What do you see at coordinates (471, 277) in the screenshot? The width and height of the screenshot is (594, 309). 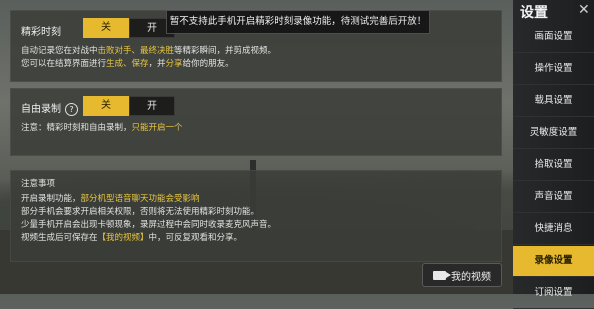 I see `my-videos-button-label: 我的视频` at bounding box center [471, 277].